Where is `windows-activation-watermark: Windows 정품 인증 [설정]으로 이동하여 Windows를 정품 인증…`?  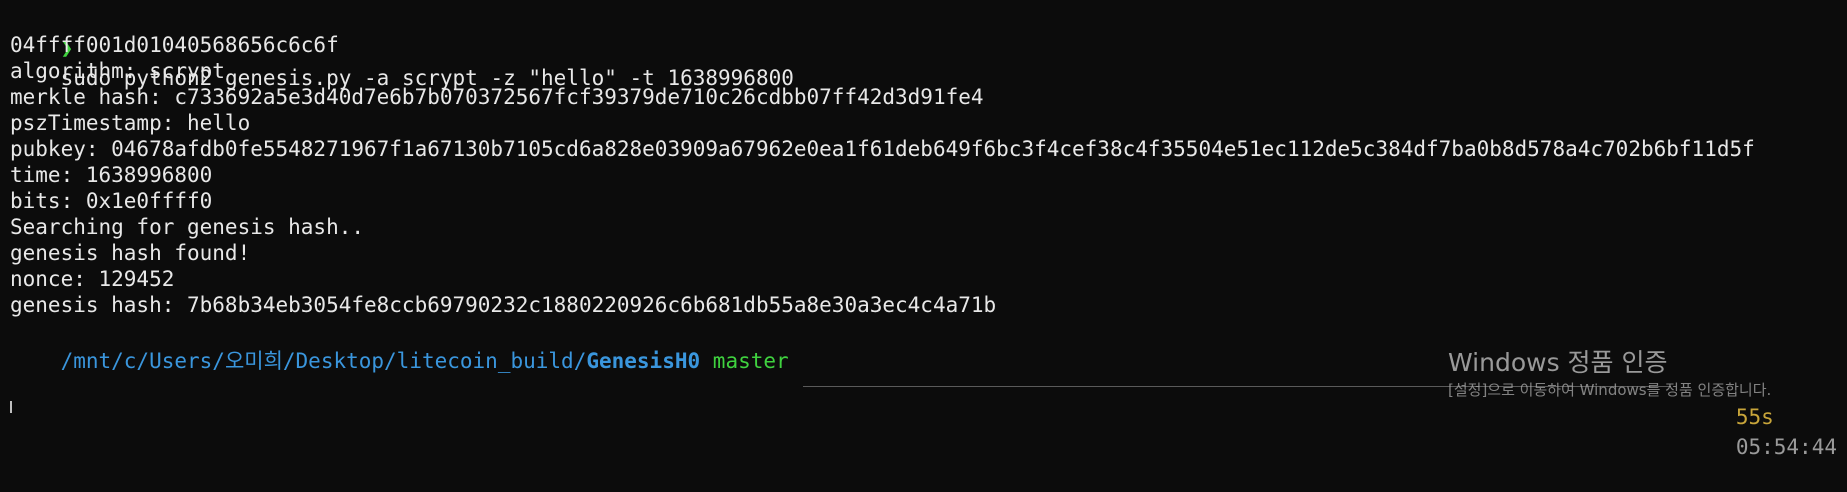 windows-activation-watermark: Windows 정품 인증 [설정]으로 이동하여 Windows를 정품 인증… is located at coordinates (1609, 374).